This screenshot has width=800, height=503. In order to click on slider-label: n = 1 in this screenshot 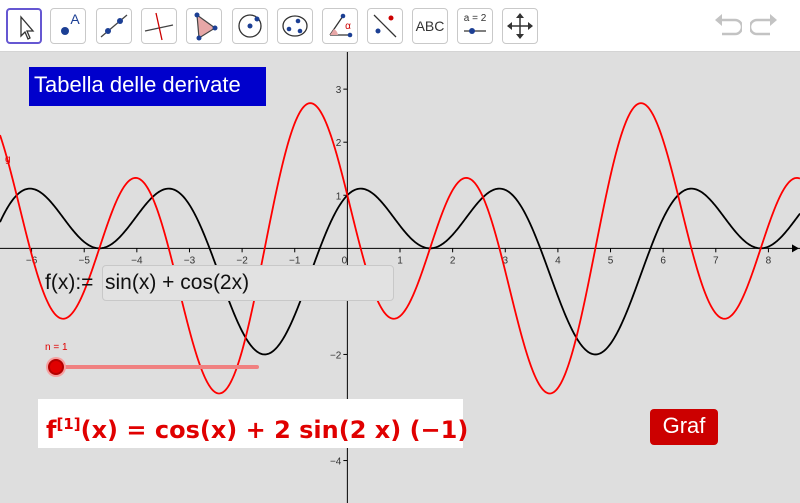, I will do `click(56, 347)`.